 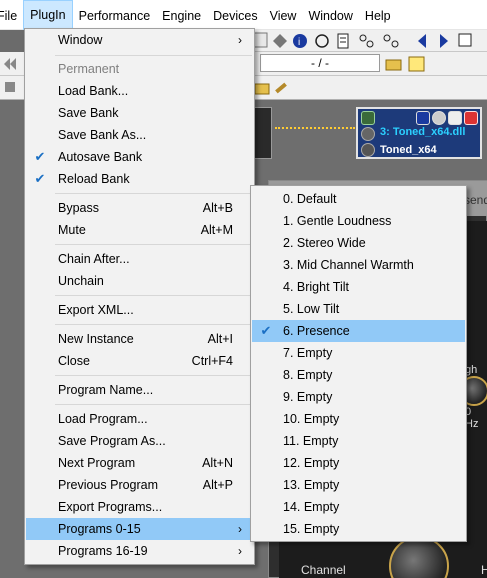 I want to click on info-icon: i, so click(x=300, y=41).